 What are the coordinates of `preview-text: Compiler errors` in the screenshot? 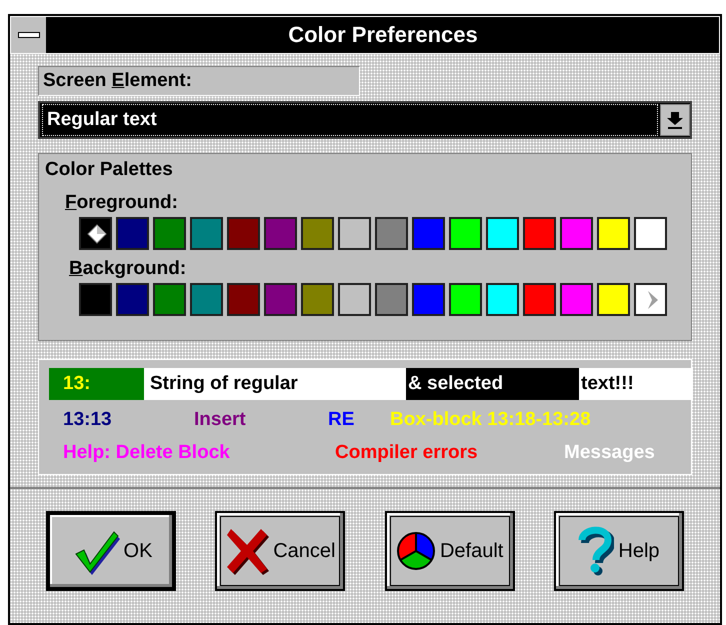 It's located at (406, 452).